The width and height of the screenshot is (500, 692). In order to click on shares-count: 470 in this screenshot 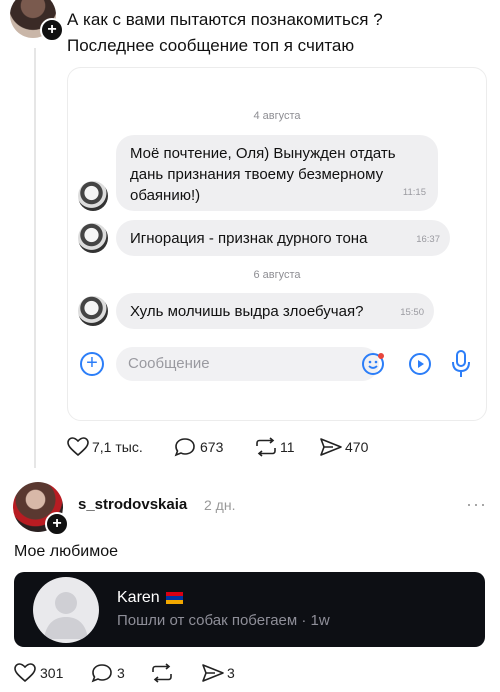, I will do `click(357, 447)`.